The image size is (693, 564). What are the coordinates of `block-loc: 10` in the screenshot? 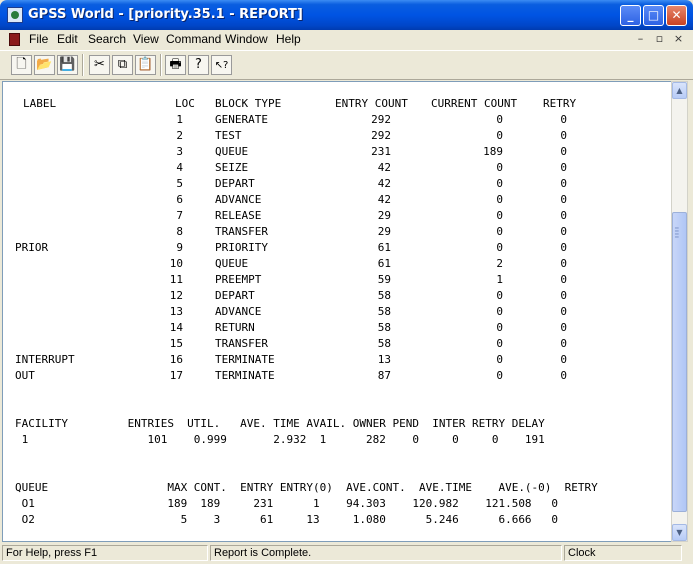 It's located at (176, 263).